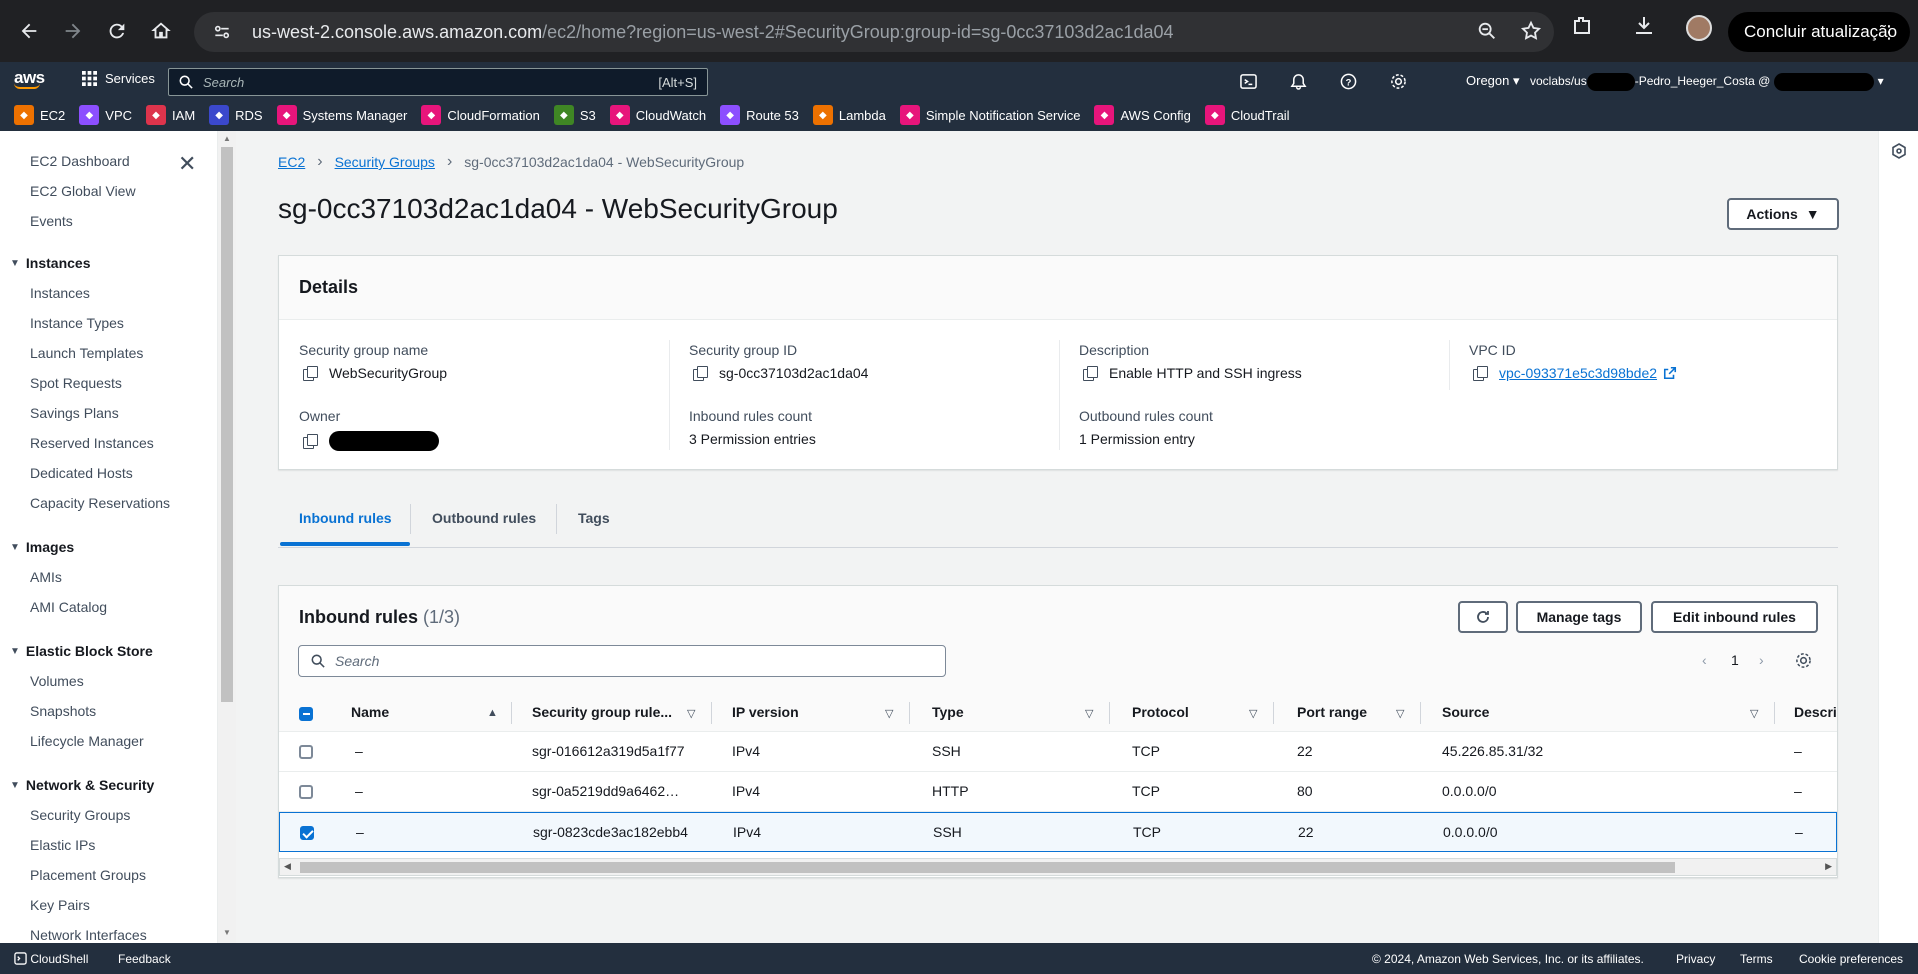  What do you see at coordinates (622, 661) in the screenshot?
I see `rules-search-input: Search` at bounding box center [622, 661].